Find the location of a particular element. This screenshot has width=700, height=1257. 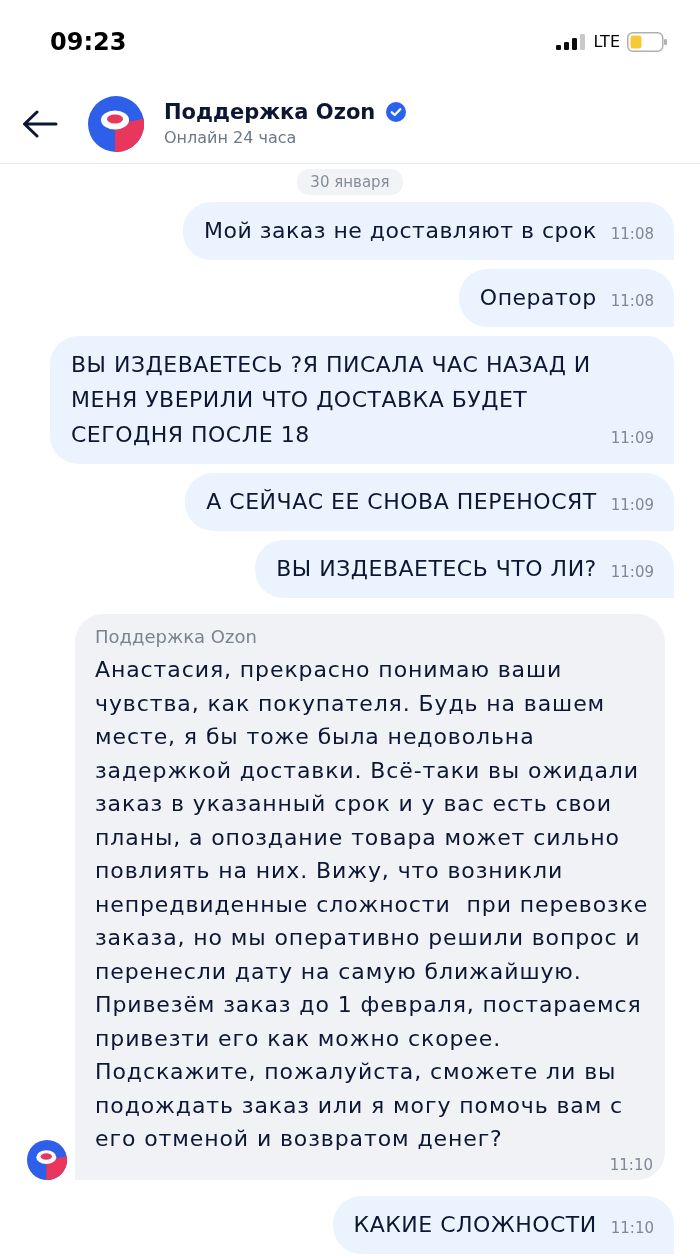

back-arrow-icon is located at coordinates (40, 123).